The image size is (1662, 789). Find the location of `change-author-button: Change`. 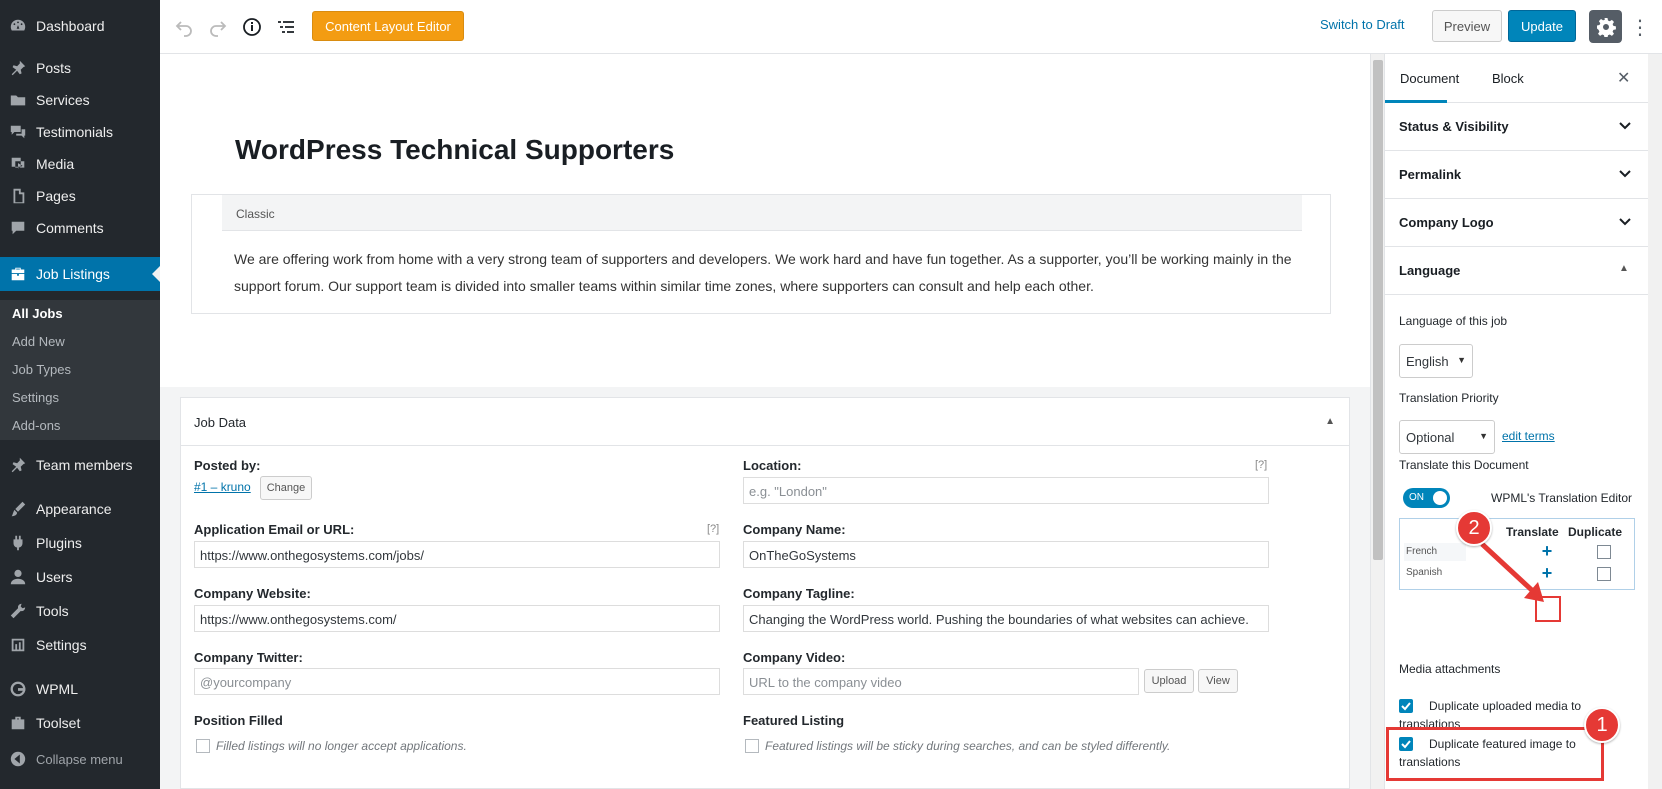

change-author-button: Change is located at coordinates (286, 488).